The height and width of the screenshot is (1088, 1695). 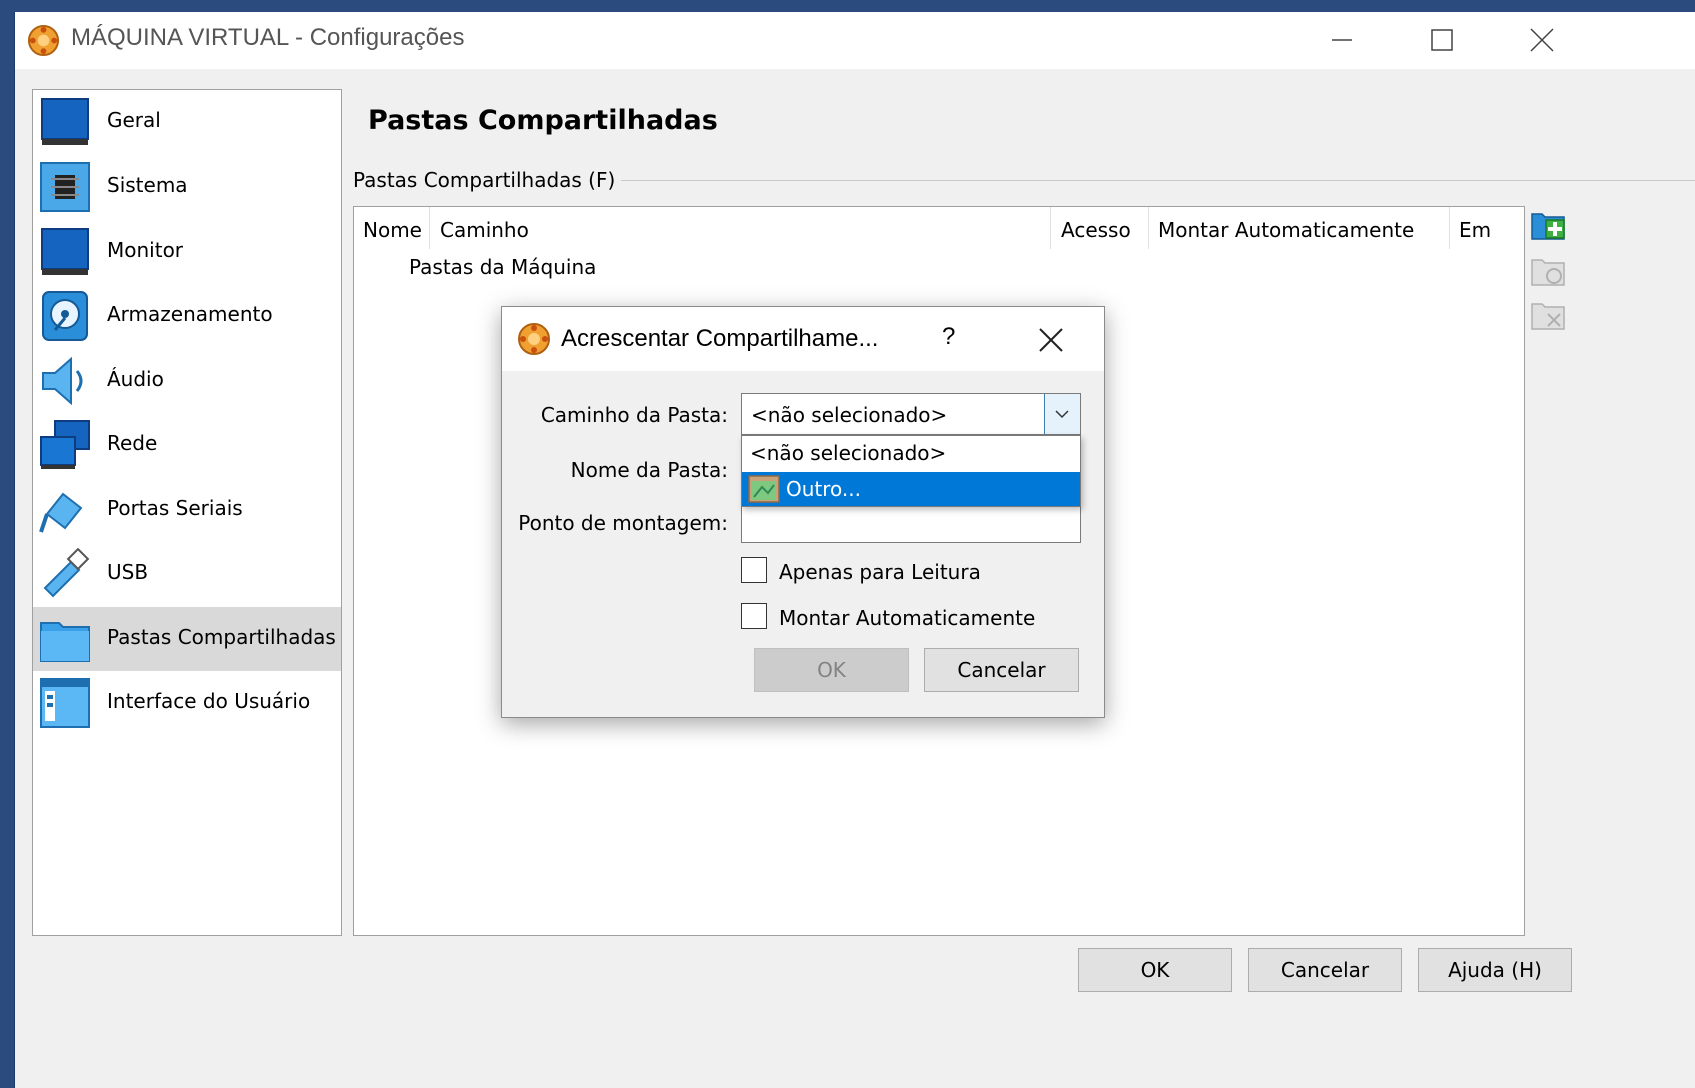 I want to click on folder-path-label: Caminho da Pasta:, so click(x=634, y=415).